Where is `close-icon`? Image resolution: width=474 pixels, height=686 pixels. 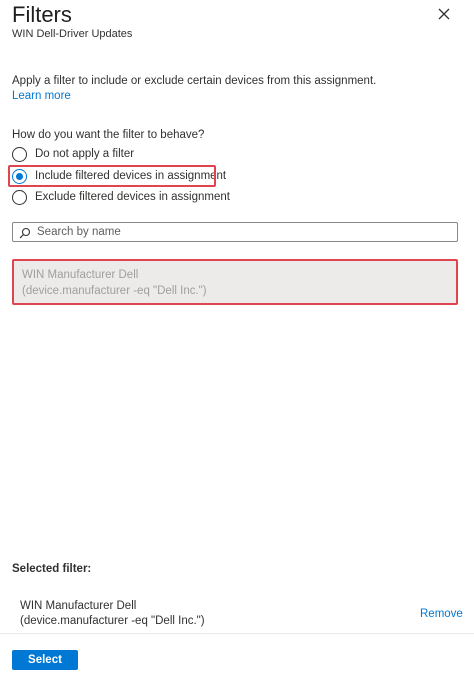
close-icon is located at coordinates (444, 14).